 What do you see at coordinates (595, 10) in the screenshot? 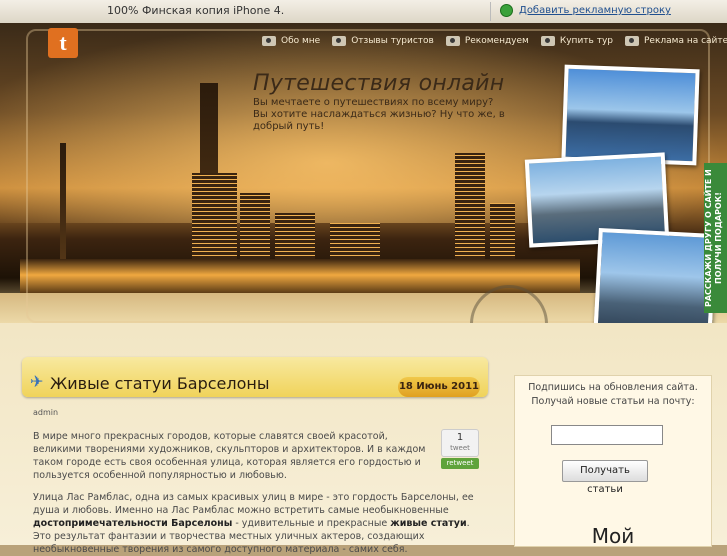
I see `add-ad-label: Добавить рекламную строку` at bounding box center [595, 10].